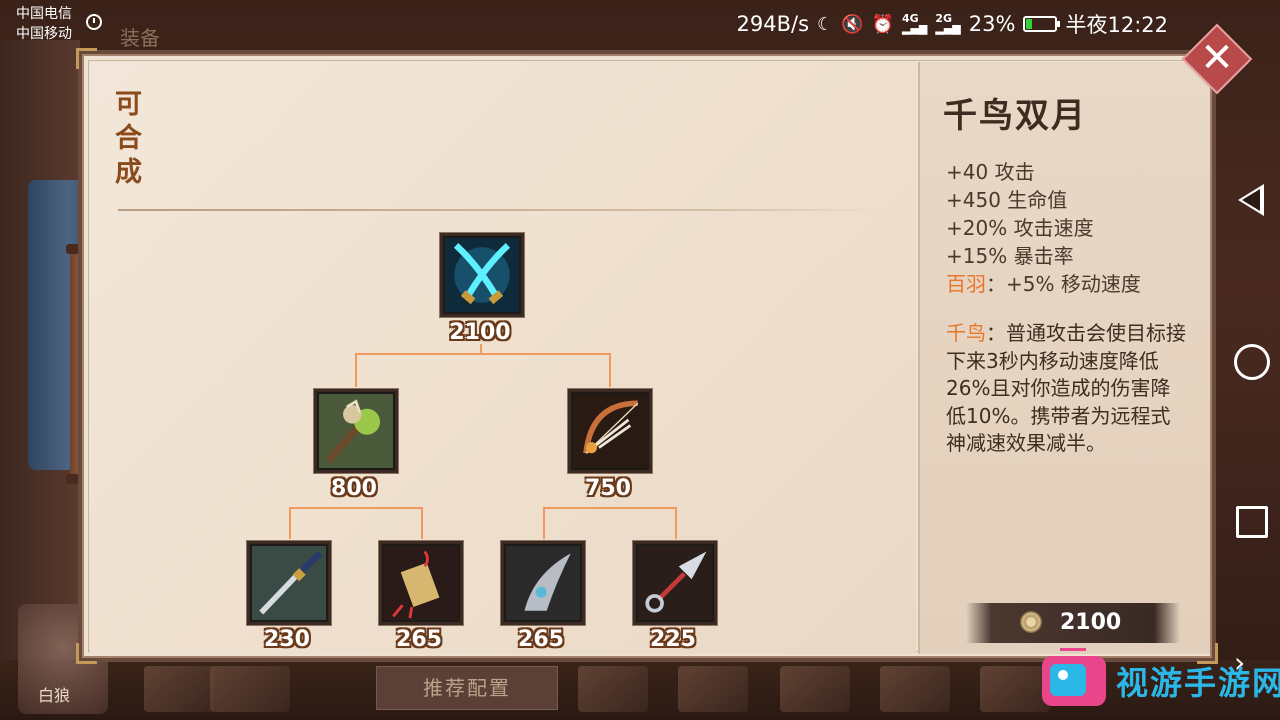  What do you see at coordinates (1031, 622) in the screenshot?
I see `coin-icon` at bounding box center [1031, 622].